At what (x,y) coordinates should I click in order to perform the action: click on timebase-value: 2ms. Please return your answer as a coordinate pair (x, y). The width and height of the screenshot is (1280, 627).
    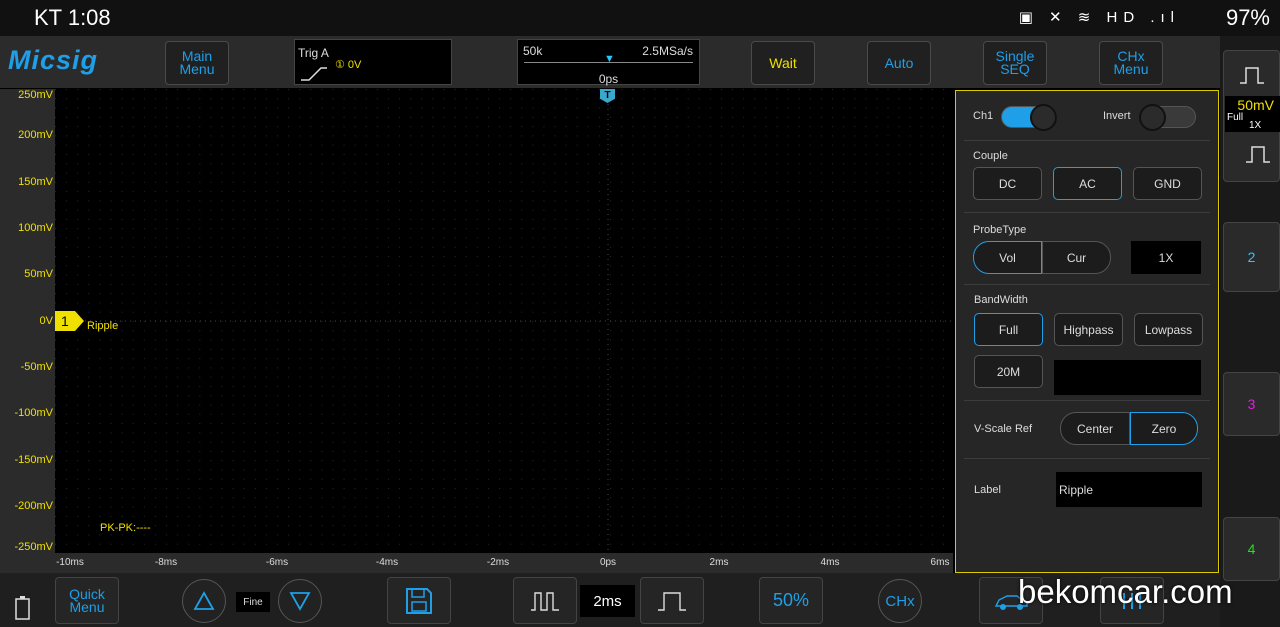
    Looking at the image, I should click on (607, 601).